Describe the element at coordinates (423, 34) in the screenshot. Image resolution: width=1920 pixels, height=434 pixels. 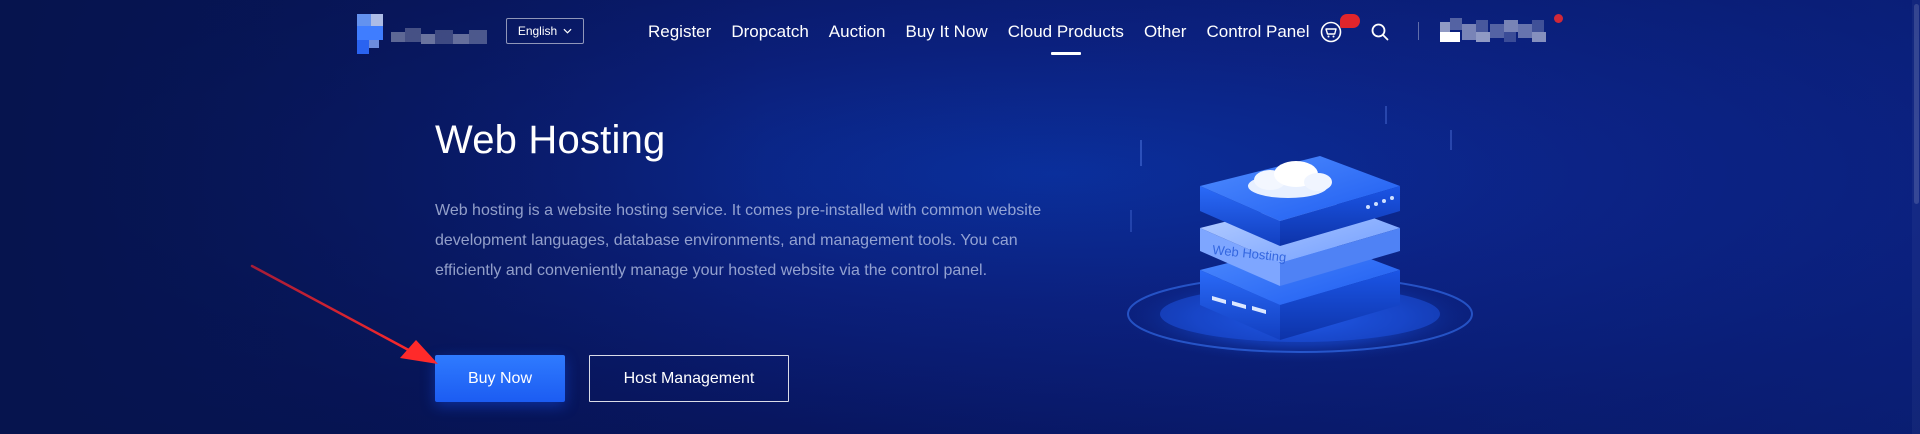
I see `brand-logo` at that location.